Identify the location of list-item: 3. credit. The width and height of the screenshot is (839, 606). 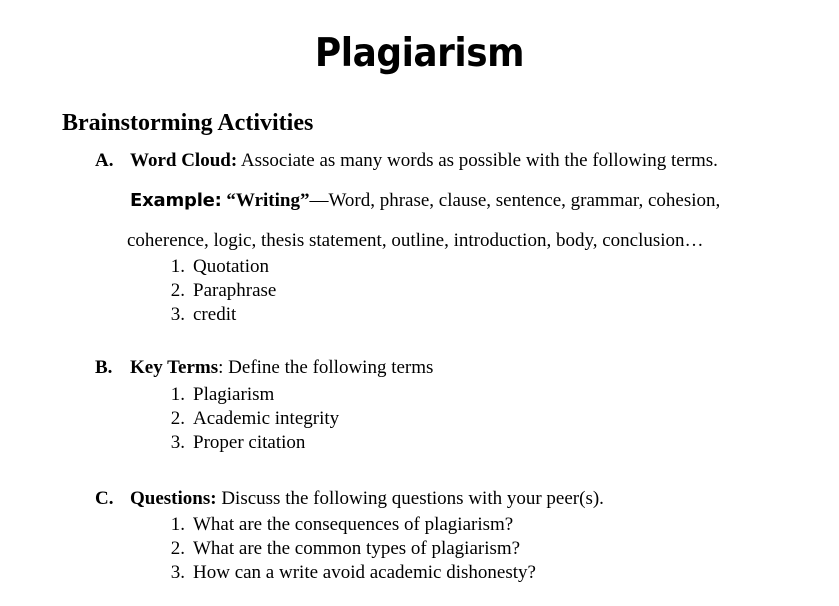
(219, 315).